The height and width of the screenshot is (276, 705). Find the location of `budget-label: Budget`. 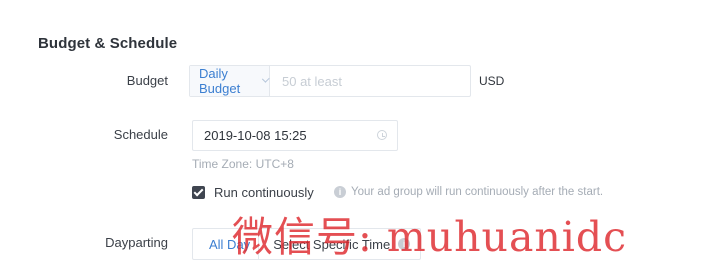

budget-label: Budget is located at coordinates (147, 80).